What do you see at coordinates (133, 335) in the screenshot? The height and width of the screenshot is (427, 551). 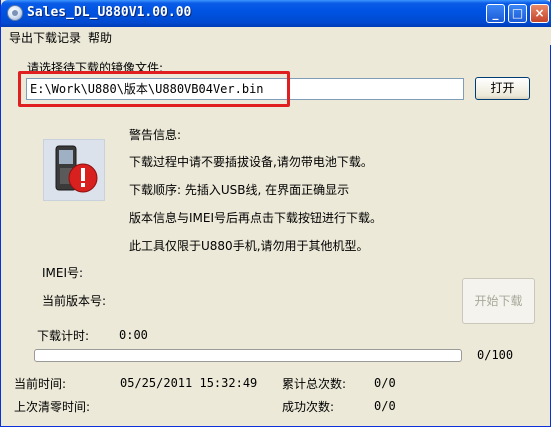 I see `timer-value: 0:00` at bounding box center [133, 335].